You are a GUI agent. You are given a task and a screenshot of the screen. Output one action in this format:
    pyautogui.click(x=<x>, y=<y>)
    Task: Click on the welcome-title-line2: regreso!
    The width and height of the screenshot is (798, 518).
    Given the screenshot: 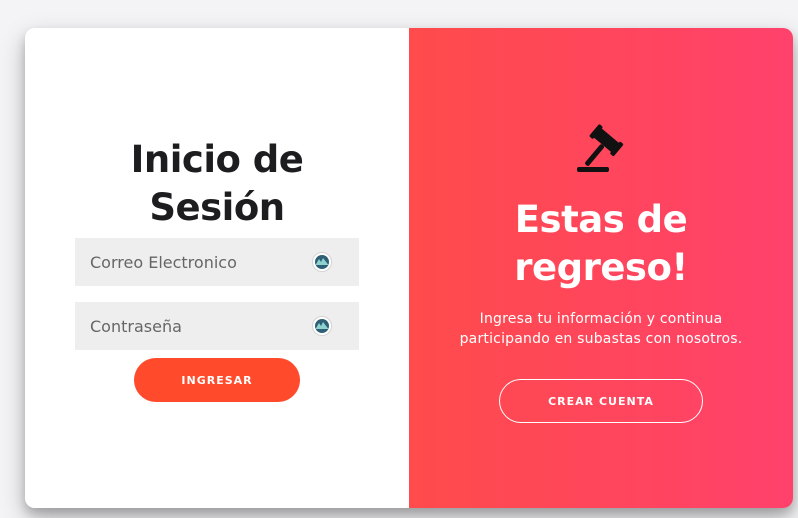 What is the action you would take?
    pyautogui.click(x=601, y=267)
    